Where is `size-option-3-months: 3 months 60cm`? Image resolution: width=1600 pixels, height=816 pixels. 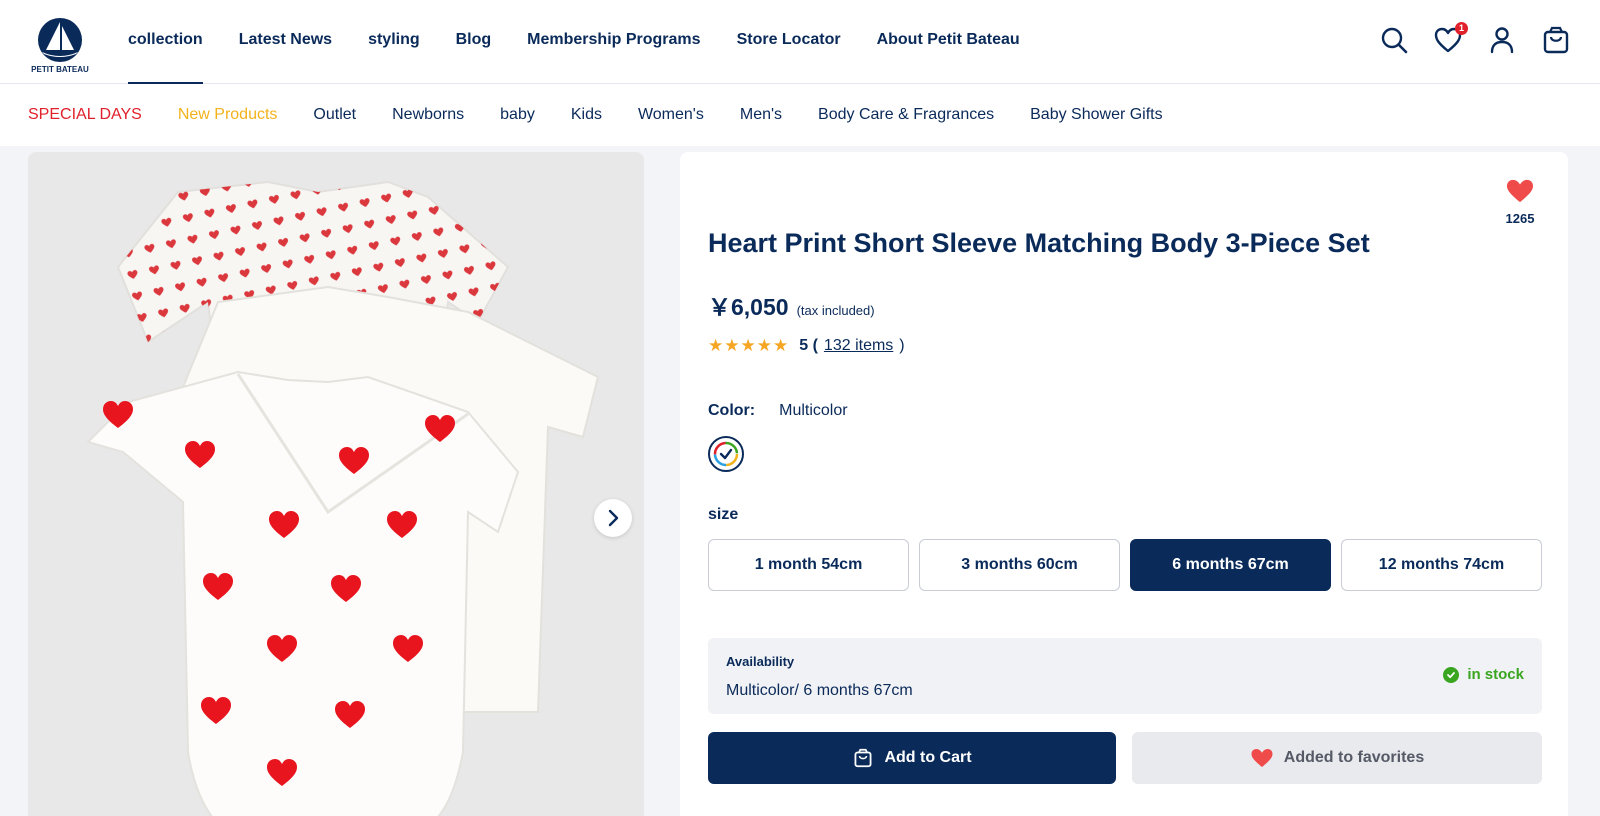
size-option-3-months: 3 months 60cm is located at coordinates (1019, 565).